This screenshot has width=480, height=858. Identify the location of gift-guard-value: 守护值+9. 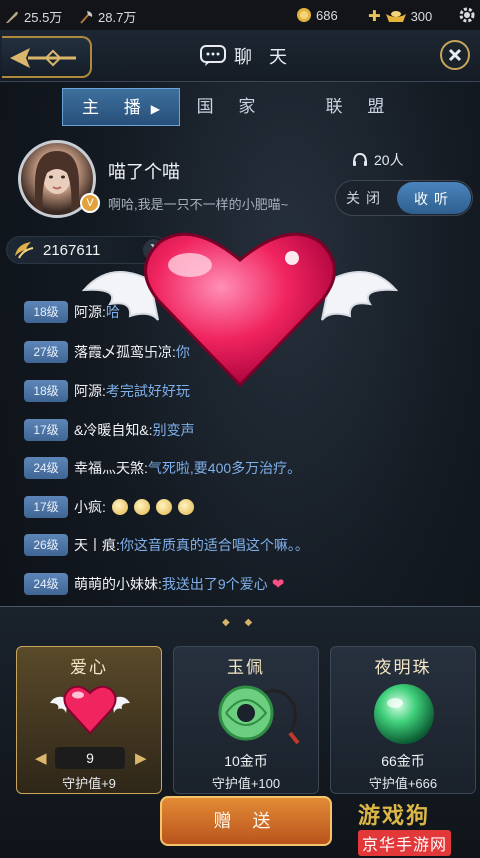
(89, 783).